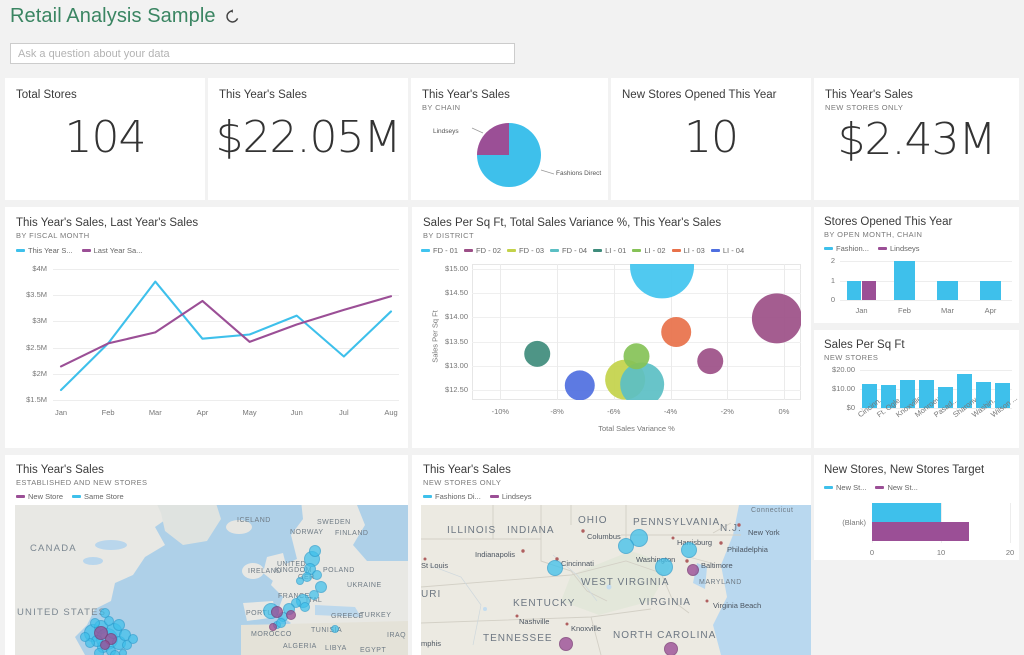  What do you see at coordinates (854, 522) in the screenshot?
I see `y-axis-category-label: (Blank)` at bounding box center [854, 522].